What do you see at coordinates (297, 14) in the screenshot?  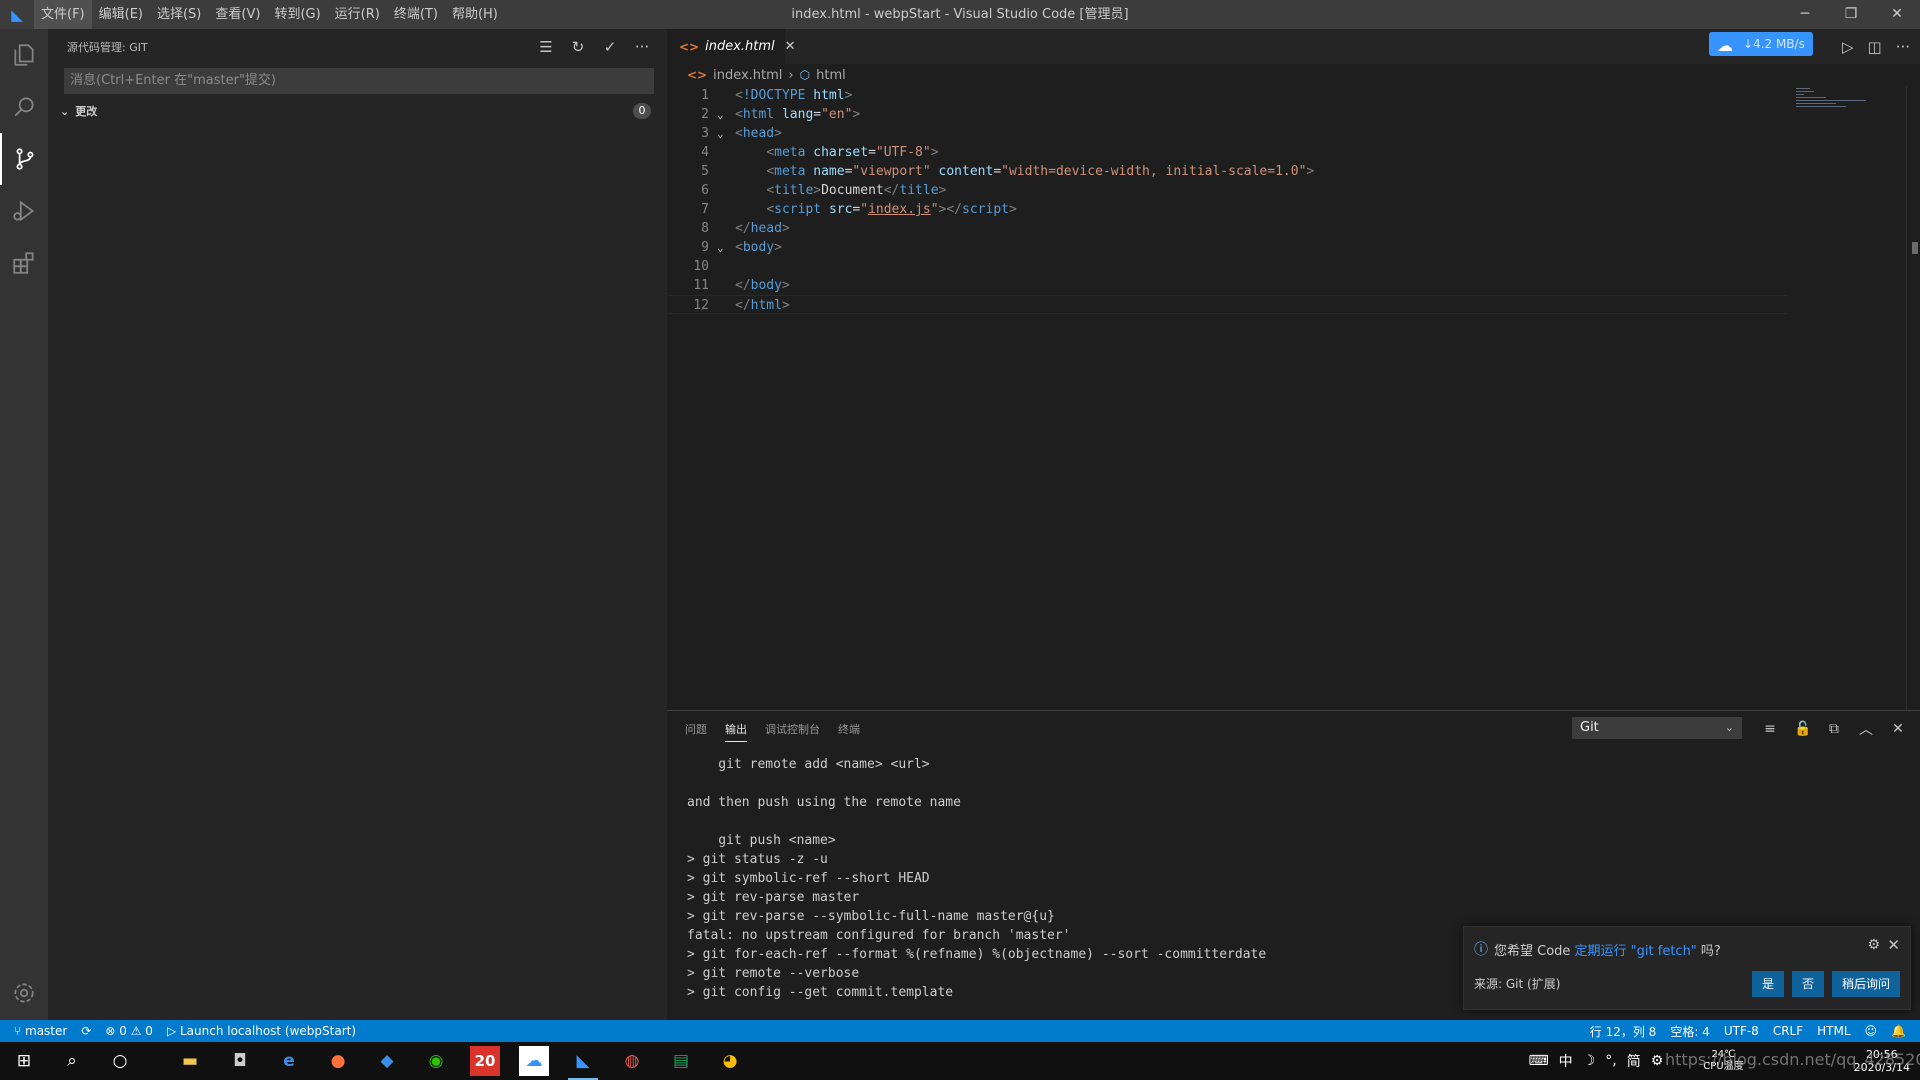 I see `menu-go: 转到(G)` at bounding box center [297, 14].